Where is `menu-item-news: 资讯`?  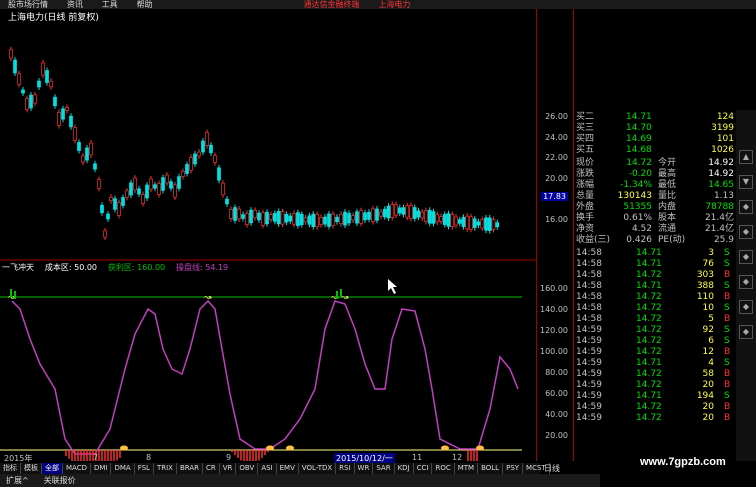 menu-item-news: 资讯 is located at coordinates (75, 4).